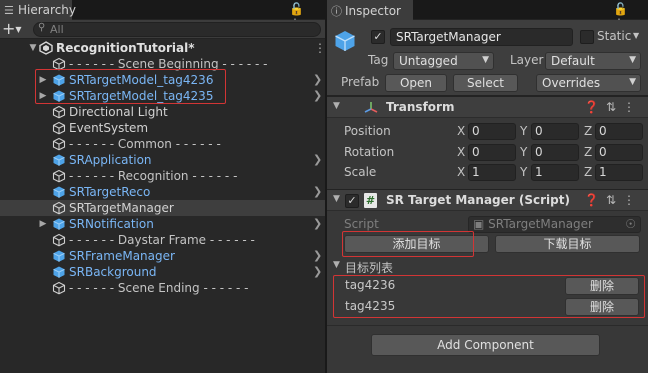  Describe the element at coordinates (38, 10) in the screenshot. I see `tab-hierarchy: ☰ Hierarchy` at that location.